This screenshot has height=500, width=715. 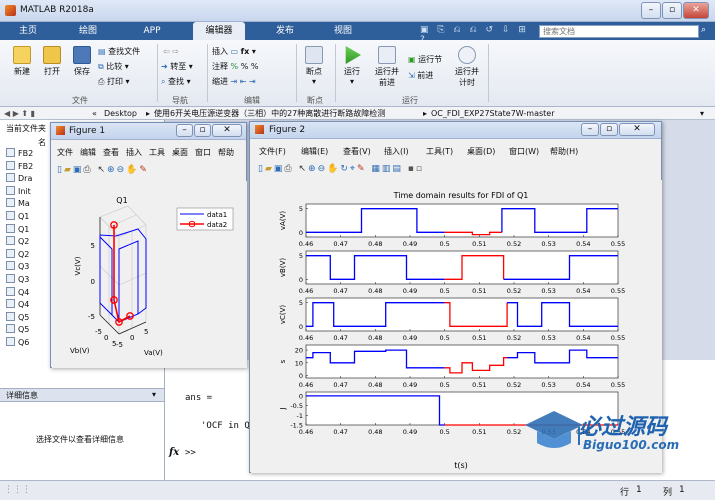 What do you see at coordinates (353, 169) in the screenshot?
I see `fig2-datacursor-icon: ⌖` at bounding box center [353, 169].